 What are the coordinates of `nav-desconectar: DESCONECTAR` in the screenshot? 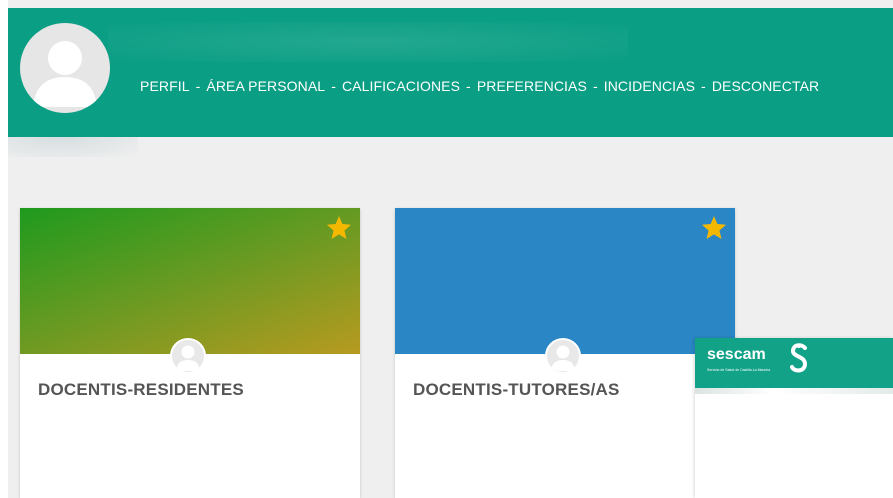 It's located at (765, 86).